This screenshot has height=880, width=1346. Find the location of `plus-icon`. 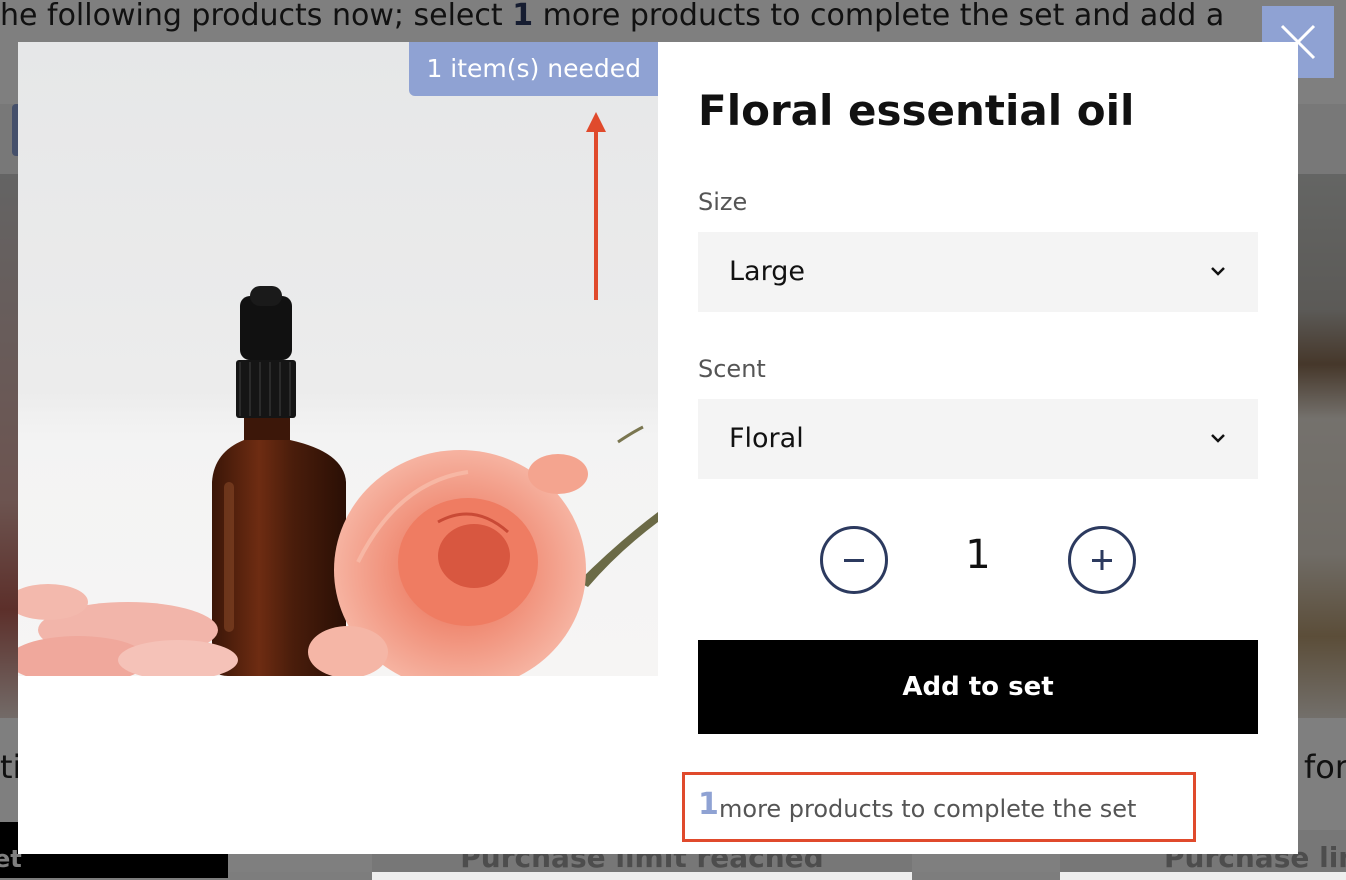

plus-icon is located at coordinates (1102, 560).